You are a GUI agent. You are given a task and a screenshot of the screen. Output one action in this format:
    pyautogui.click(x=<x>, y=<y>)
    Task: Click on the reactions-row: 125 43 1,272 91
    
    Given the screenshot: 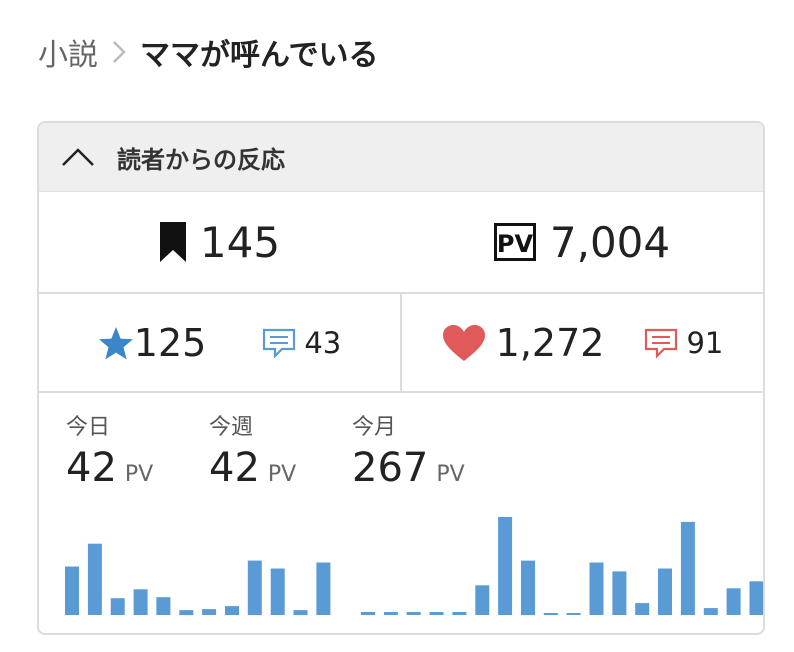 What is the action you would take?
    pyautogui.click(x=401, y=343)
    